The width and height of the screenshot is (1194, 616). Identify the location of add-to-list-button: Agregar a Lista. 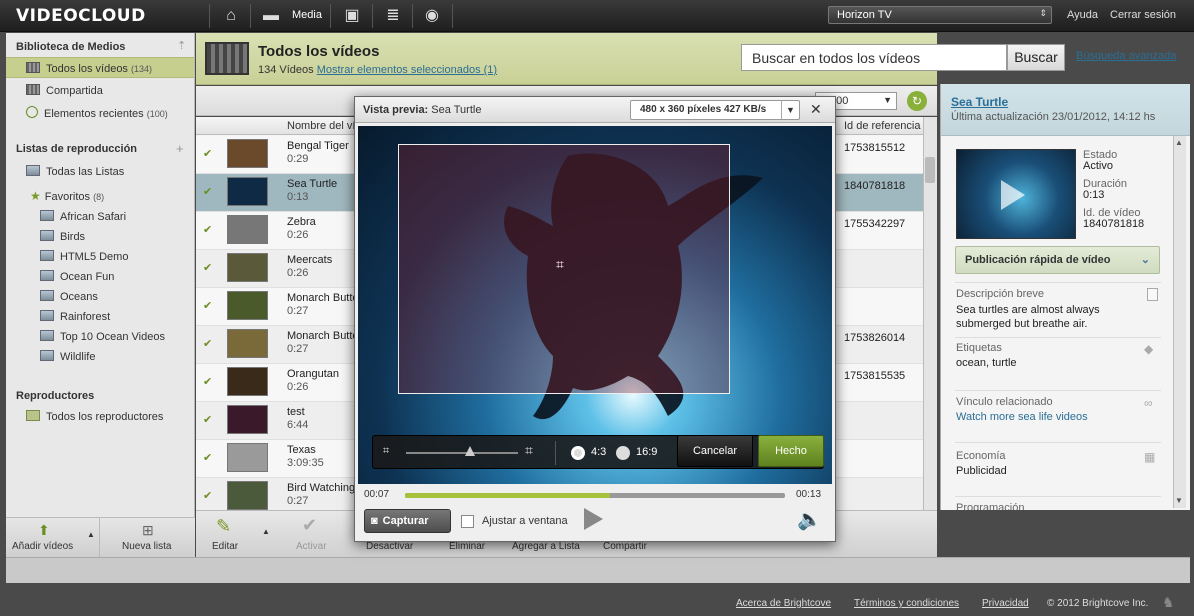
(546, 546).